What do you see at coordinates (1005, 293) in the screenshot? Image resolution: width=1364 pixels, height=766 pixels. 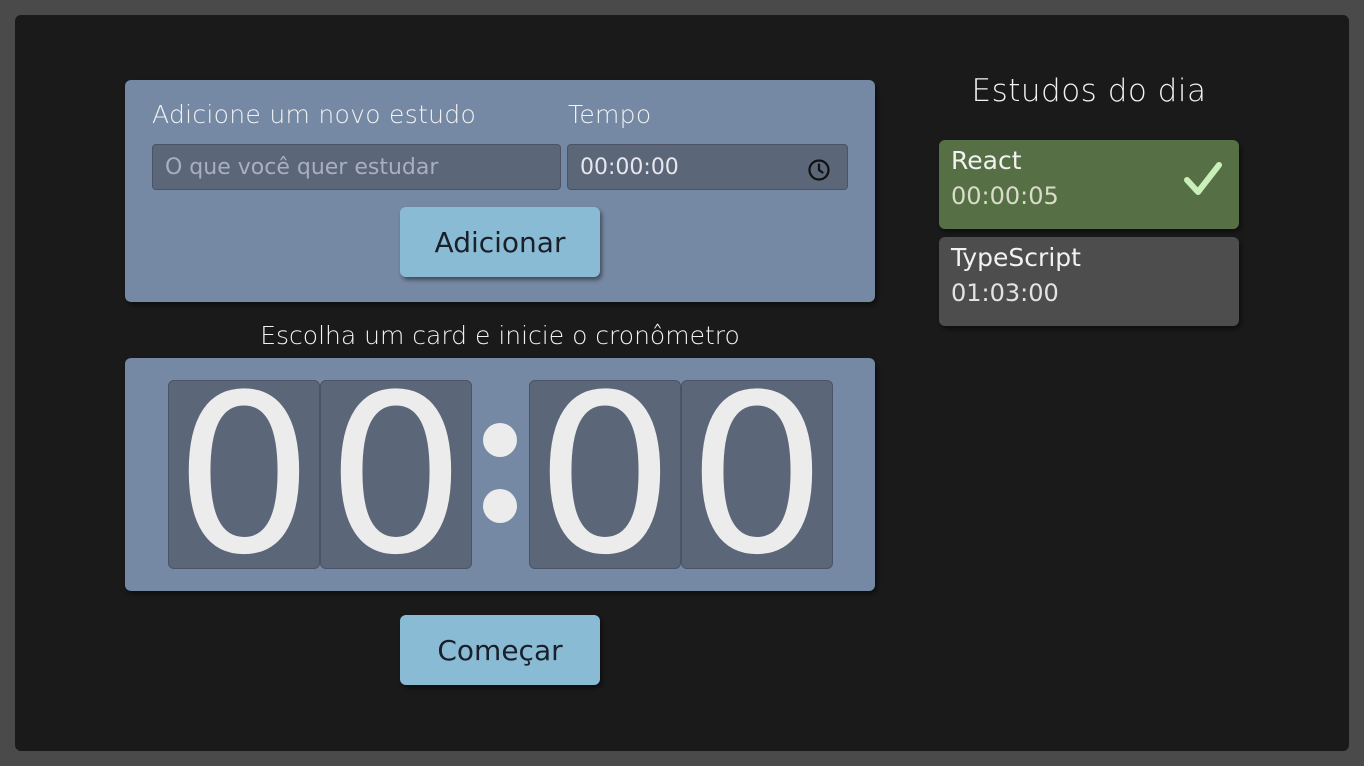 I see `study-card-time: 01:03:00` at bounding box center [1005, 293].